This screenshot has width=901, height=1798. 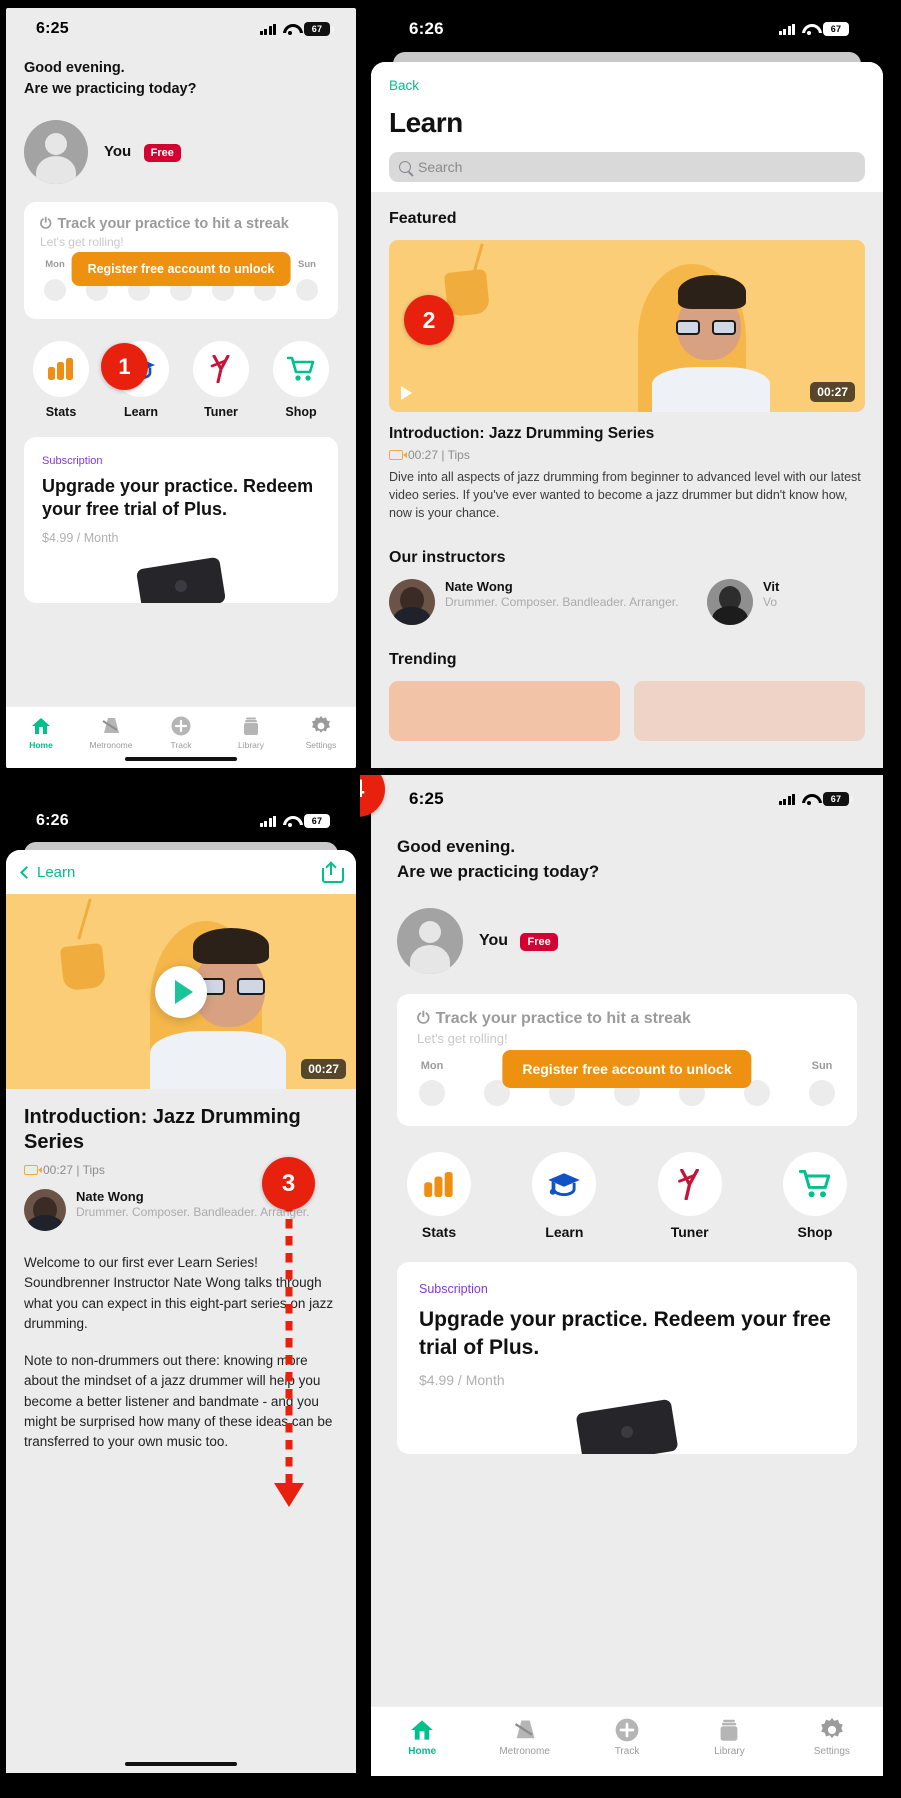 What do you see at coordinates (422, 1751) in the screenshot?
I see `tab-label: Home` at bounding box center [422, 1751].